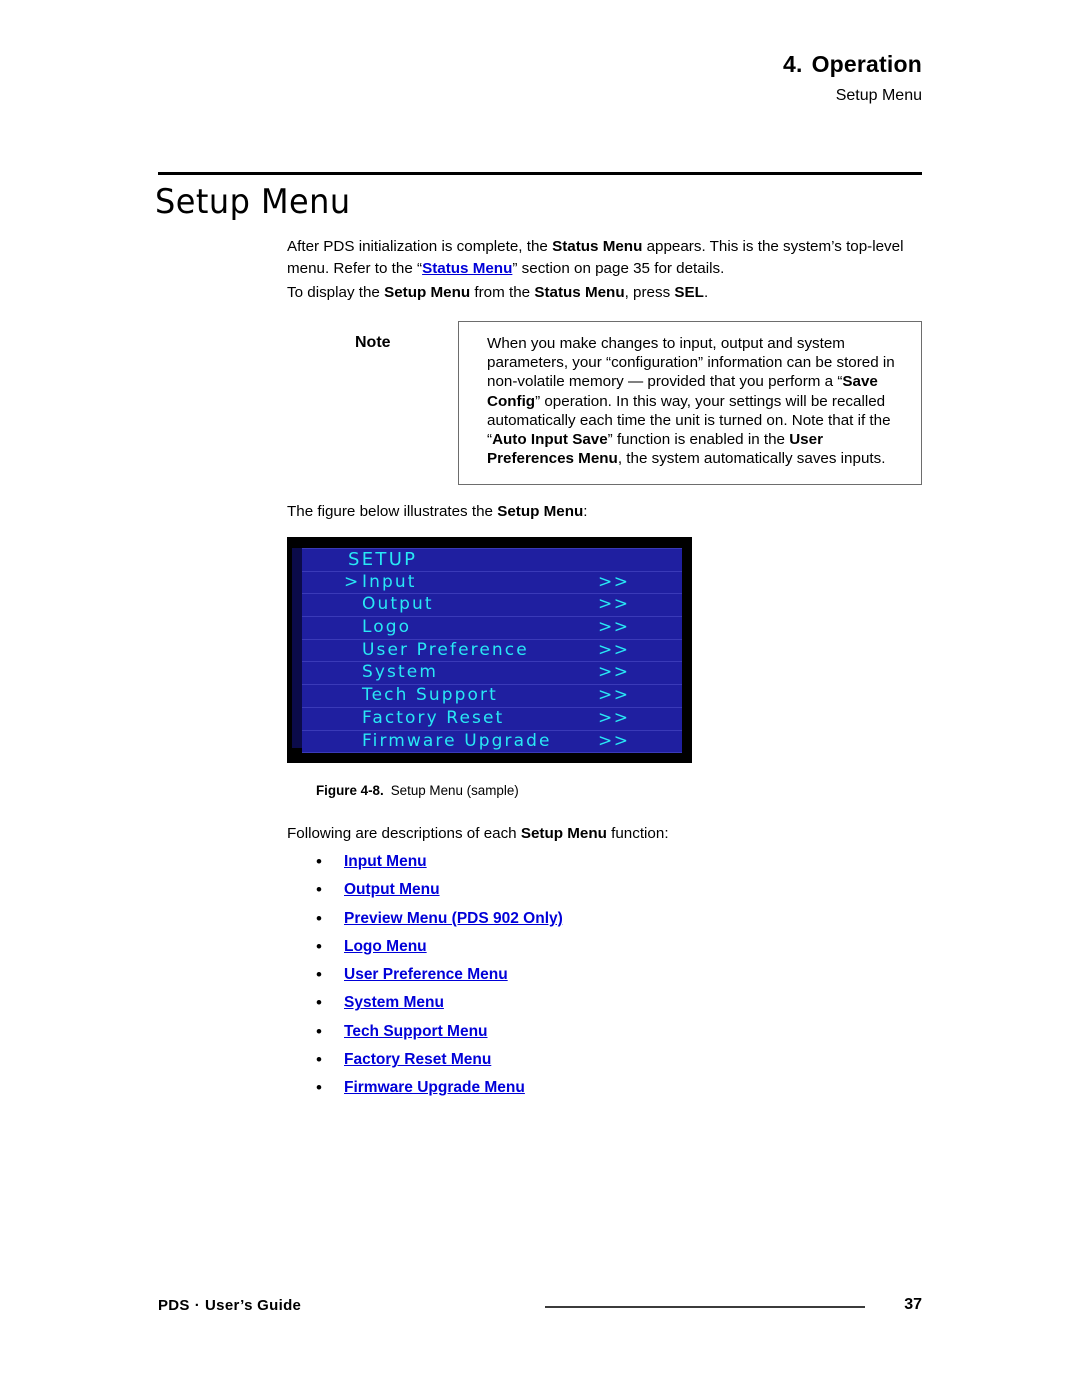 Image resolution: width=1080 pixels, height=1397 pixels. I want to click on page-header: 4. Operation Setup Menu, so click(461, 78).